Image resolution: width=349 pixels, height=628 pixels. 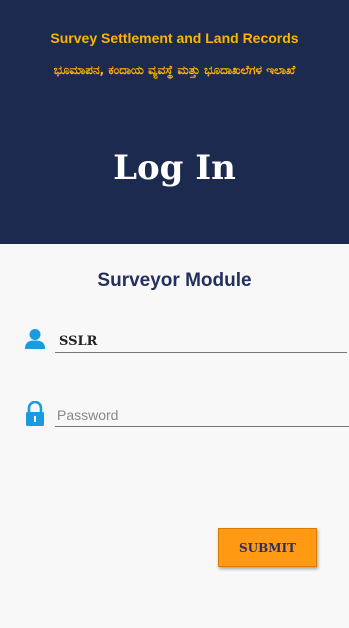 What do you see at coordinates (35, 415) in the screenshot?
I see `lock-icon` at bounding box center [35, 415].